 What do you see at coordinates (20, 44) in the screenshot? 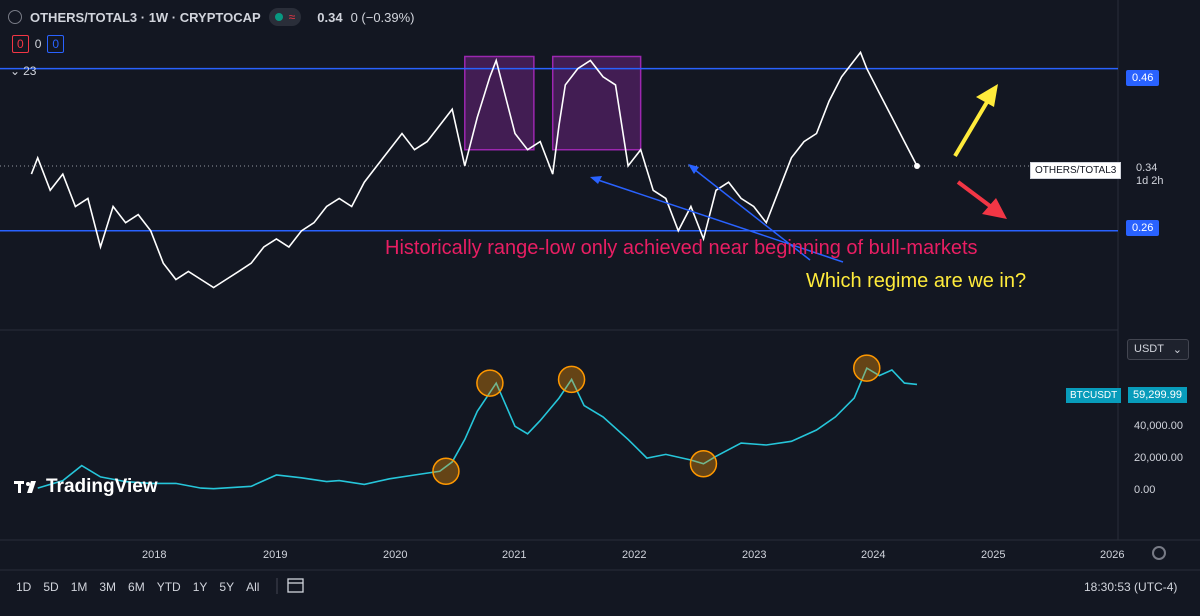
I see `counter-red: 0` at bounding box center [20, 44].